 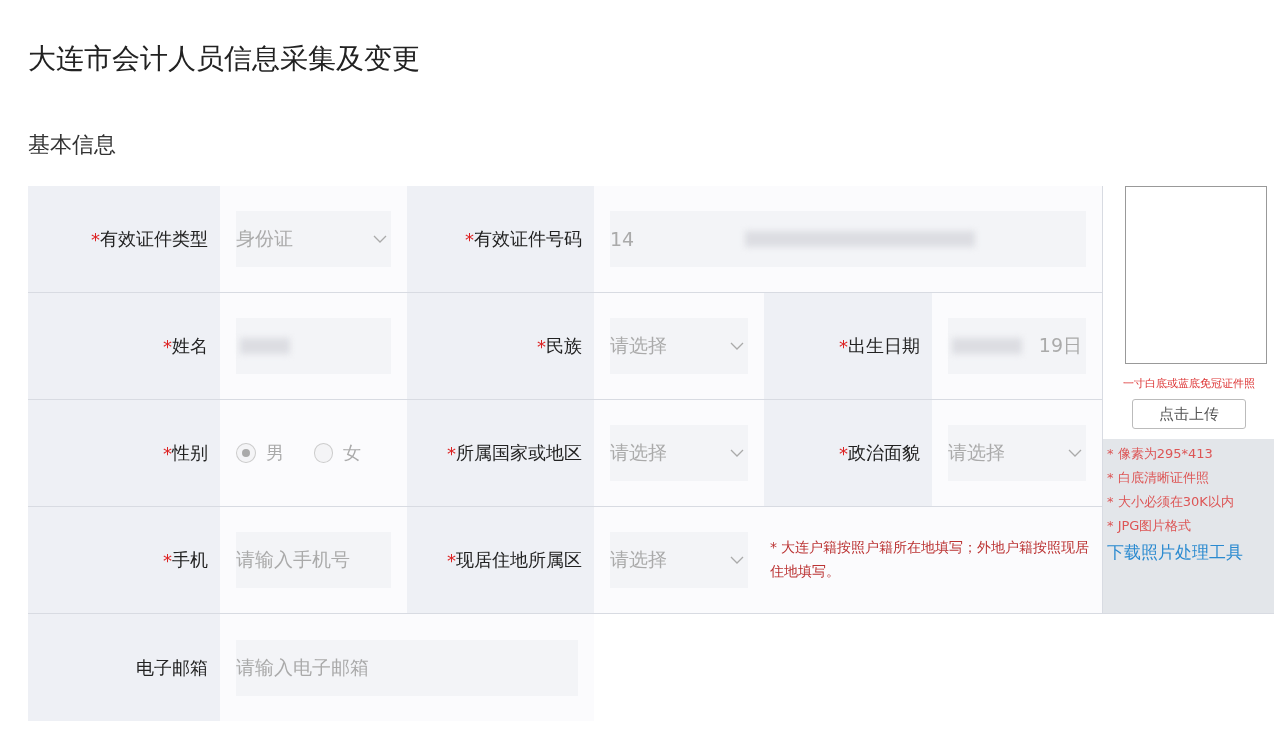 I want to click on radio-label: 女, so click(x=352, y=453).